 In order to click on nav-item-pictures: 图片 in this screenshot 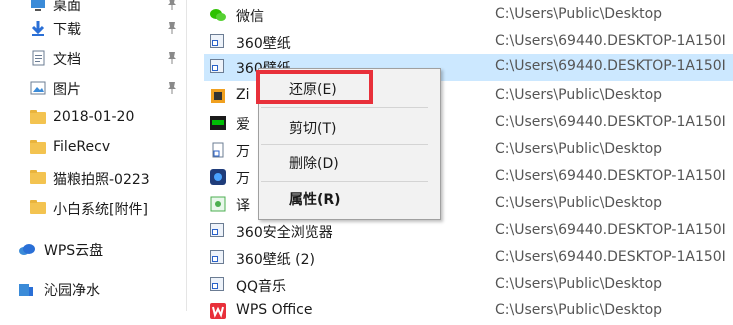, I will do `click(93, 88)`.